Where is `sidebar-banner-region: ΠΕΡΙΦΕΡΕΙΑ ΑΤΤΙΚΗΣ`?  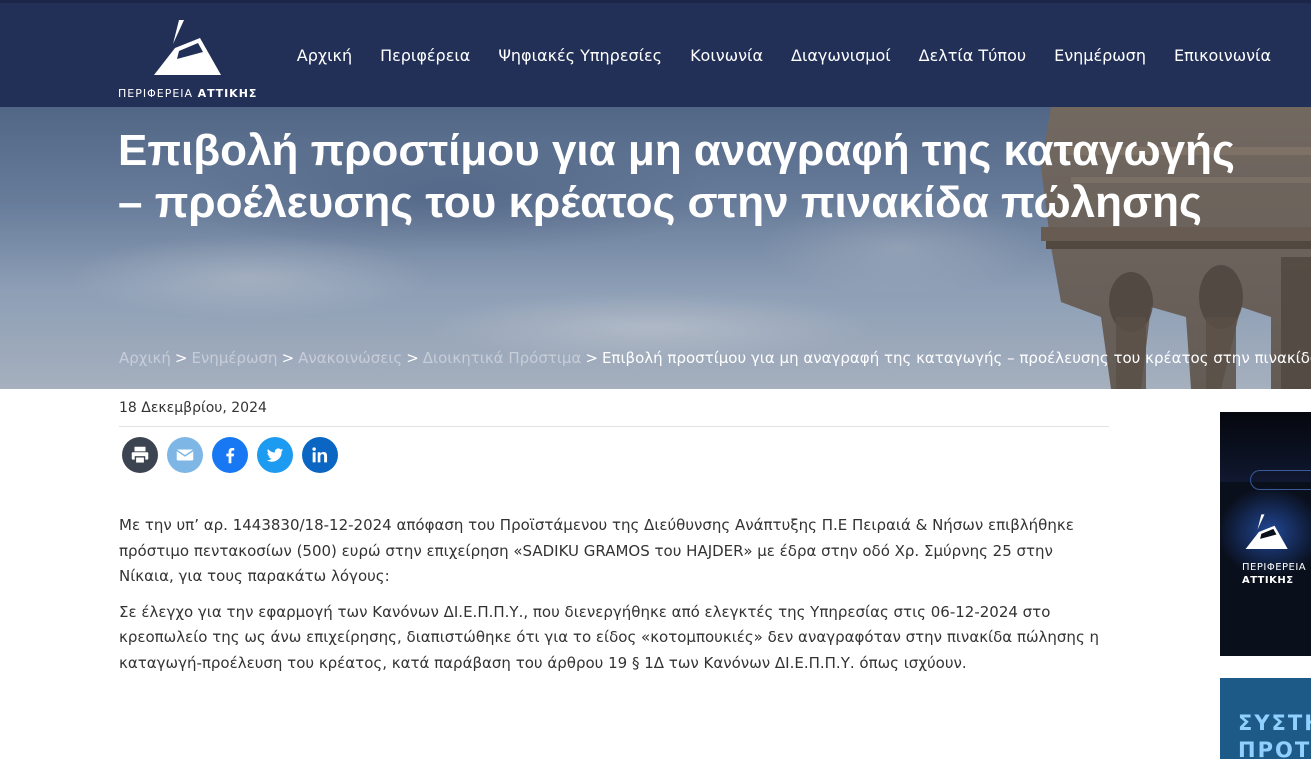 sidebar-banner-region: ΠΕΡΙΦΕΡΕΙΑ ΑΤΤΙΚΗΣ is located at coordinates (1265, 534).